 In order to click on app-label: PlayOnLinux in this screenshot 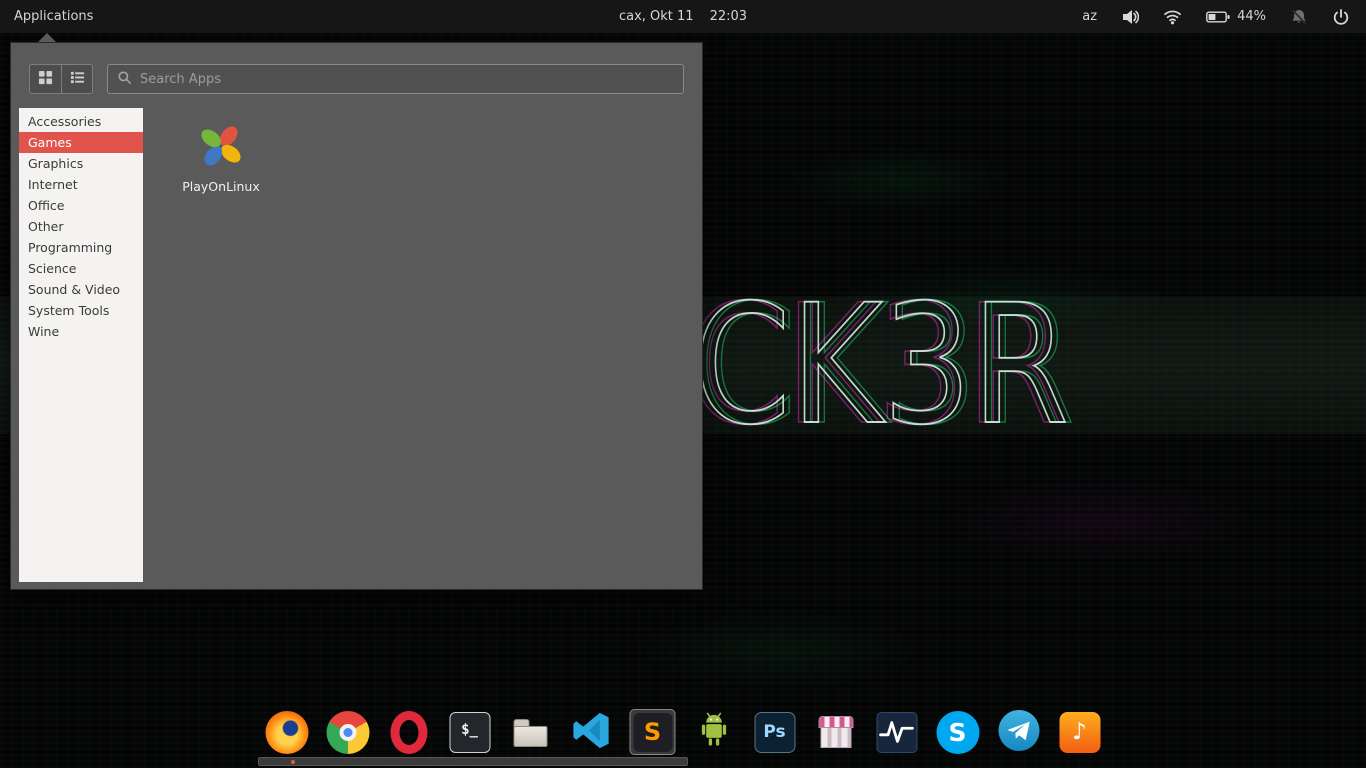, I will do `click(221, 186)`.